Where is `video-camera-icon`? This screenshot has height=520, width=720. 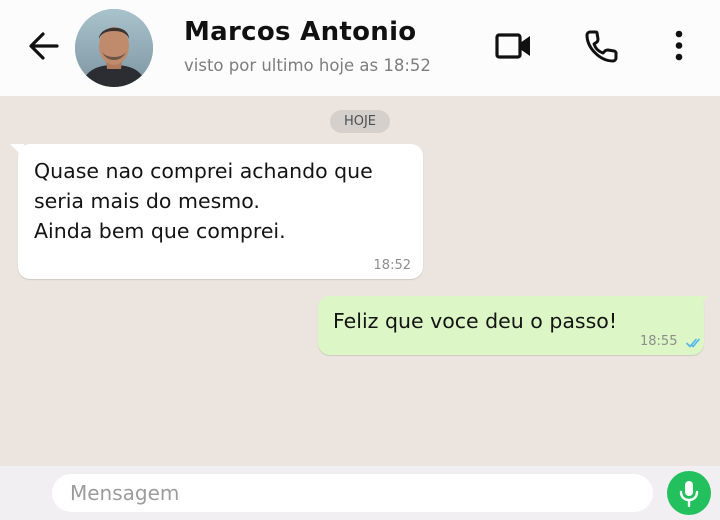 video-camera-icon is located at coordinates (512, 46).